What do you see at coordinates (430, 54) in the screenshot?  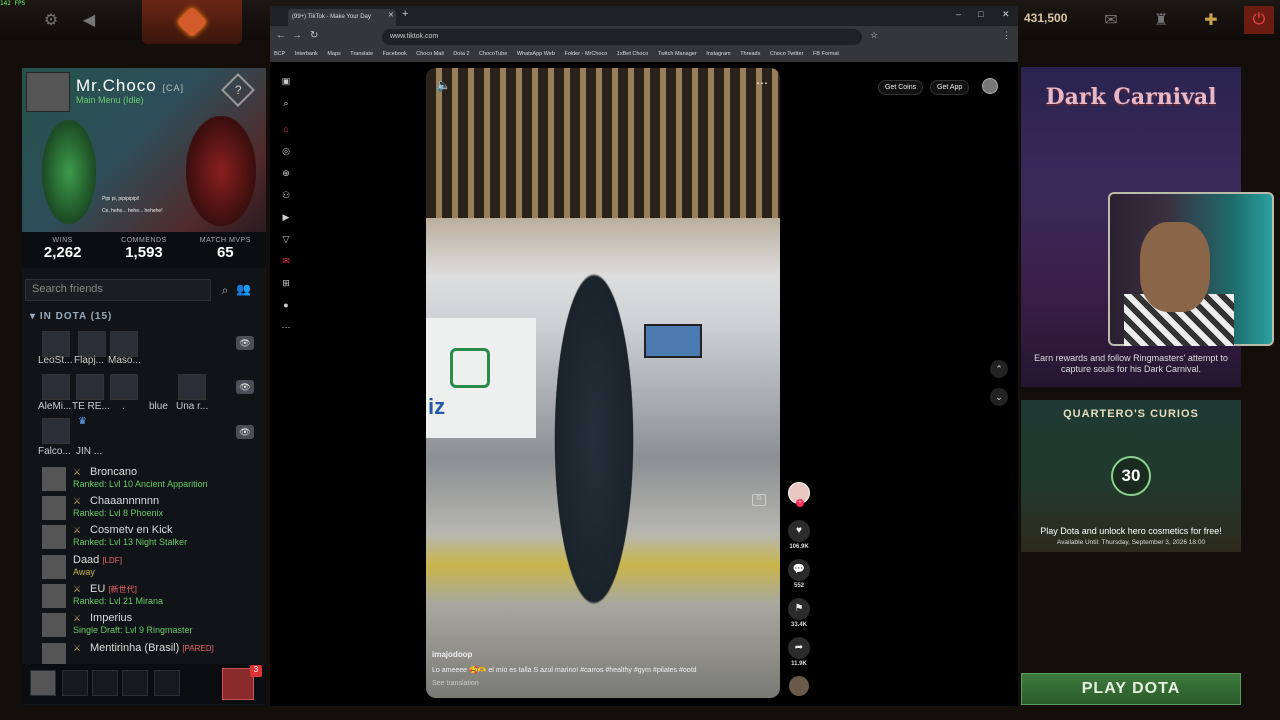 I see `bookmark: Choco Mail` at bounding box center [430, 54].